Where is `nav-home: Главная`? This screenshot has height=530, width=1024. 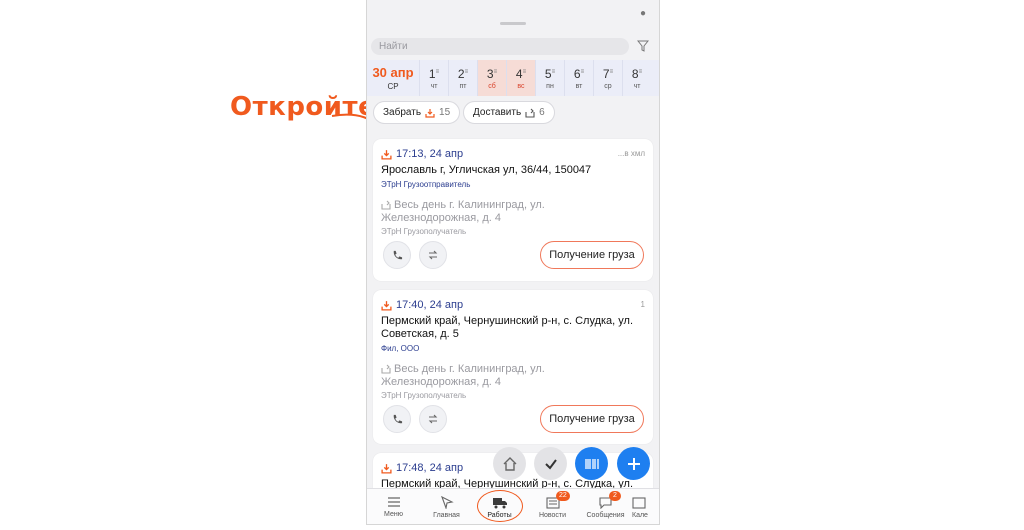 nav-home: Главная is located at coordinates (446, 506).